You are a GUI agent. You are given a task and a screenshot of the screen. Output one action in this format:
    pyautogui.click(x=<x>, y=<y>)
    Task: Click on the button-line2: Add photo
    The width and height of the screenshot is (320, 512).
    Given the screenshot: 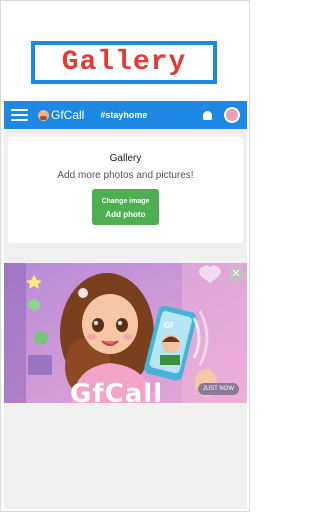 What is the action you would take?
    pyautogui.click(x=125, y=214)
    